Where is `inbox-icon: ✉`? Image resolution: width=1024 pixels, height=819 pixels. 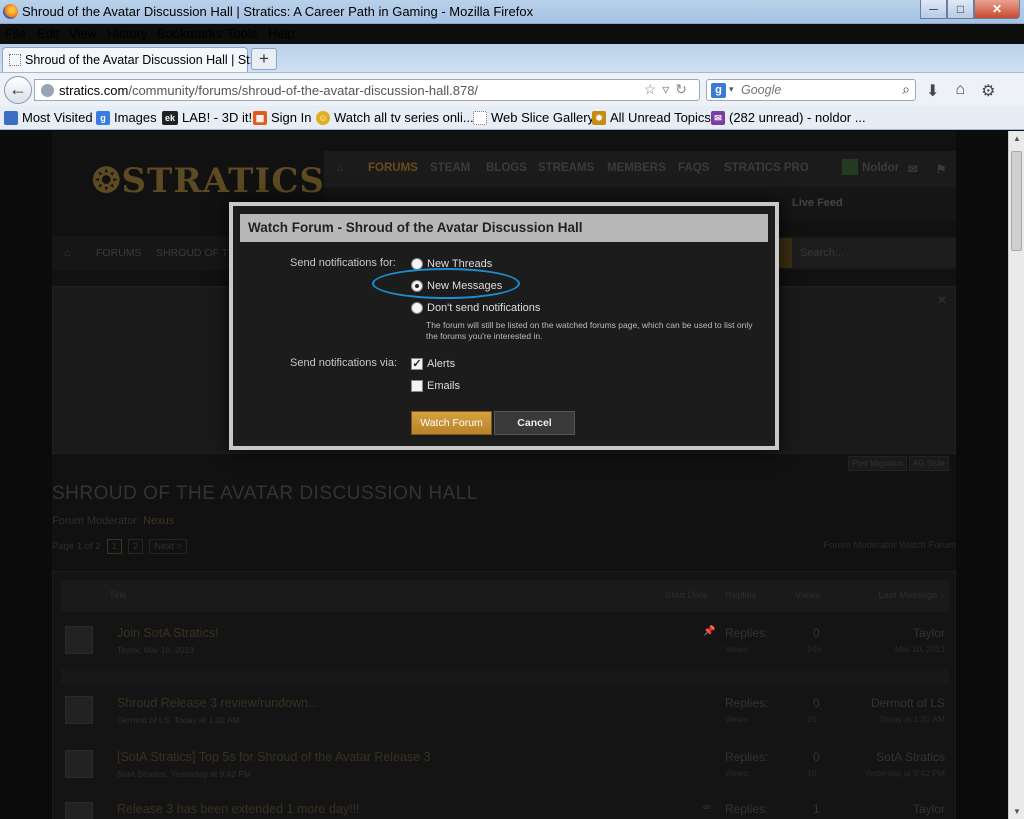 inbox-icon: ✉ is located at coordinates (913, 169).